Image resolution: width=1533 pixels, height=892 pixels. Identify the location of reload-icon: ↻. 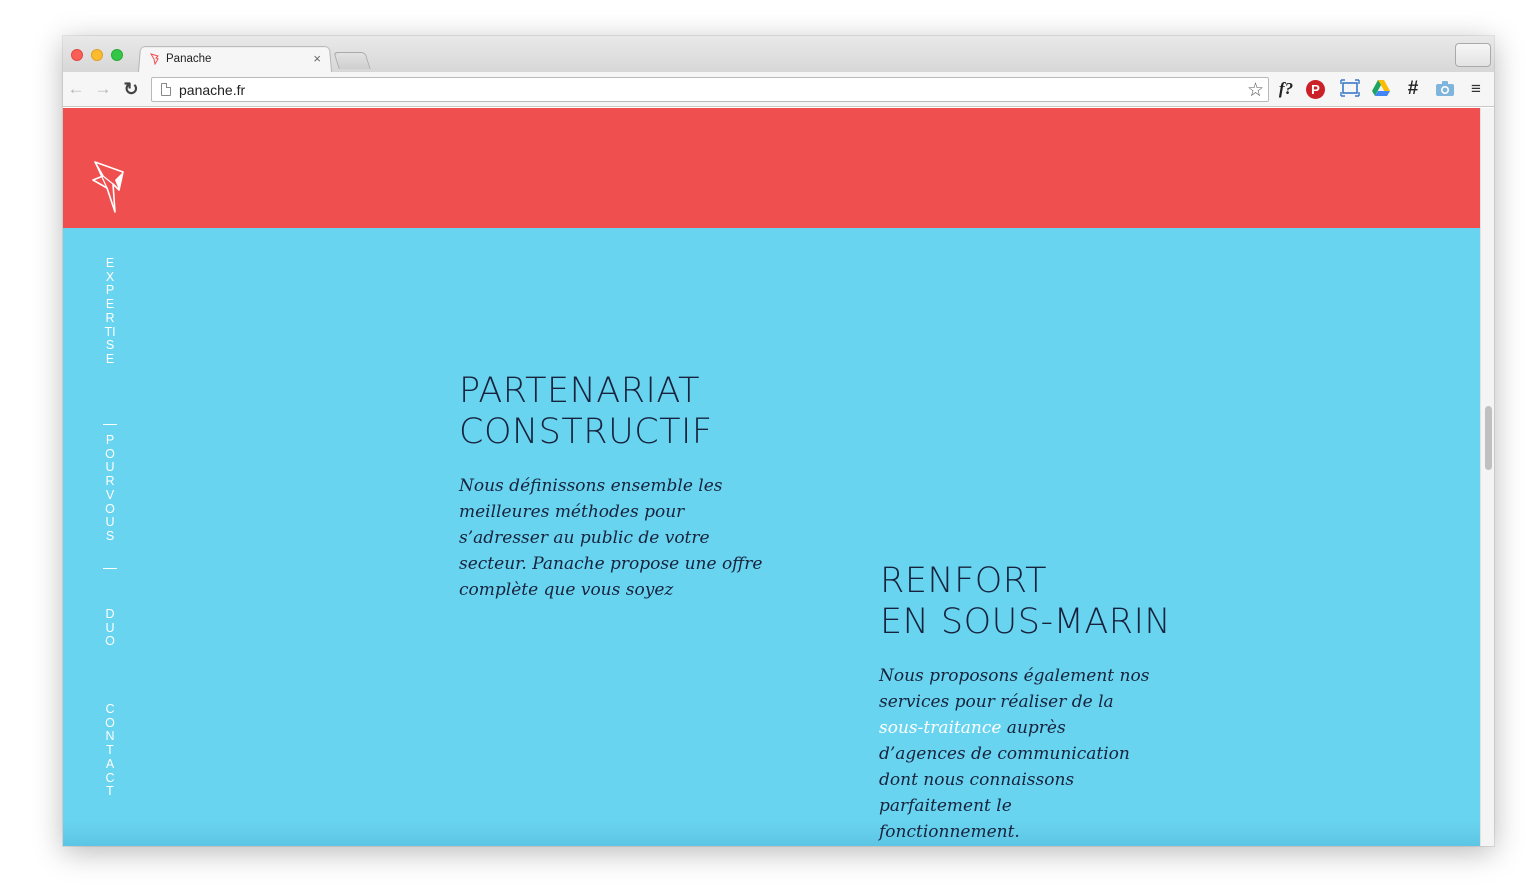
(131, 89).